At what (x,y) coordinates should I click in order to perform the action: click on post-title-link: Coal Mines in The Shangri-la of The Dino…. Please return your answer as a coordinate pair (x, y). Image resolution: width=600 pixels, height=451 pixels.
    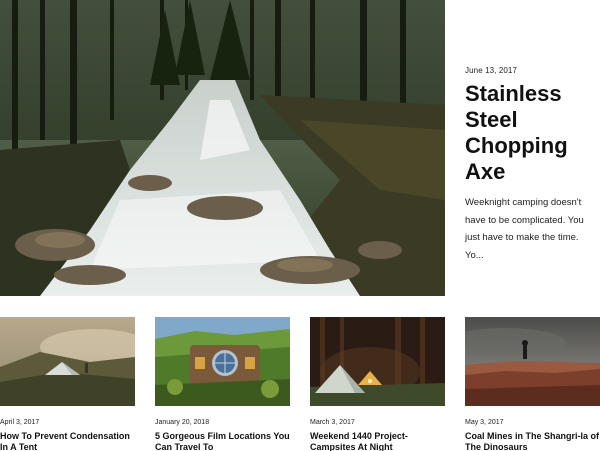
    Looking at the image, I should click on (532, 441).